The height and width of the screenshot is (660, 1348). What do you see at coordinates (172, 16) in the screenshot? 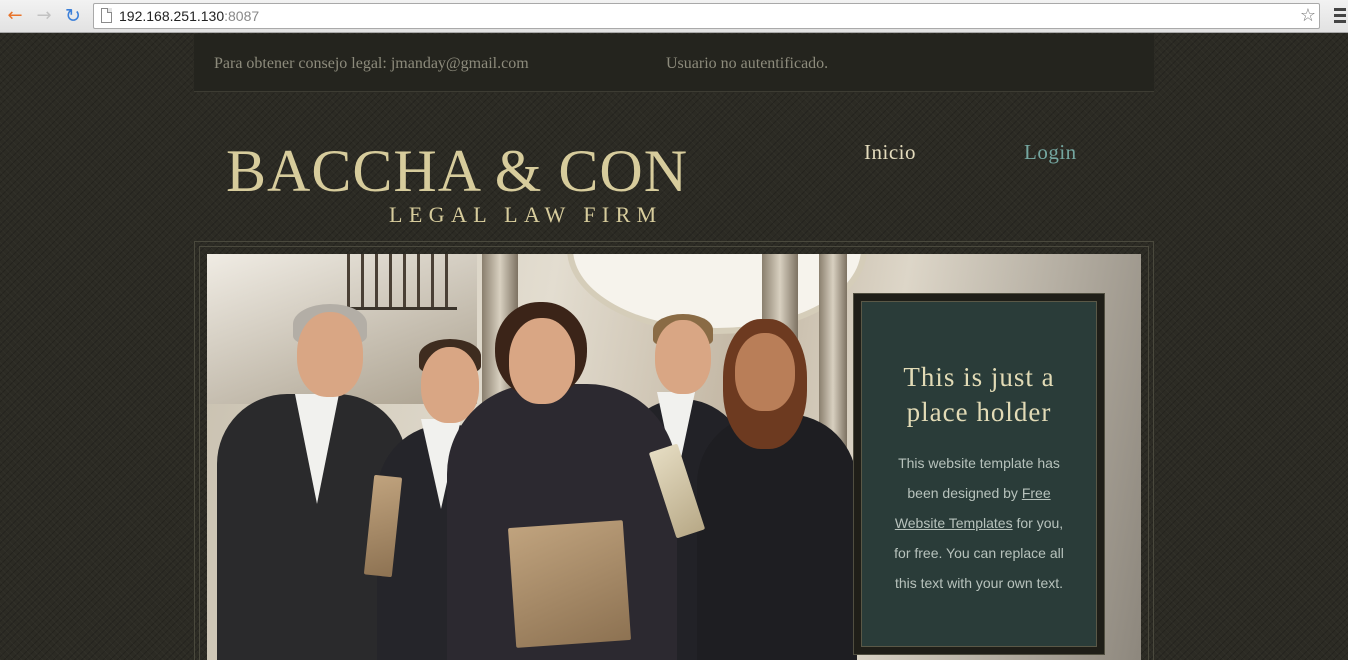
I see `url-host: 192.168.251.130` at bounding box center [172, 16].